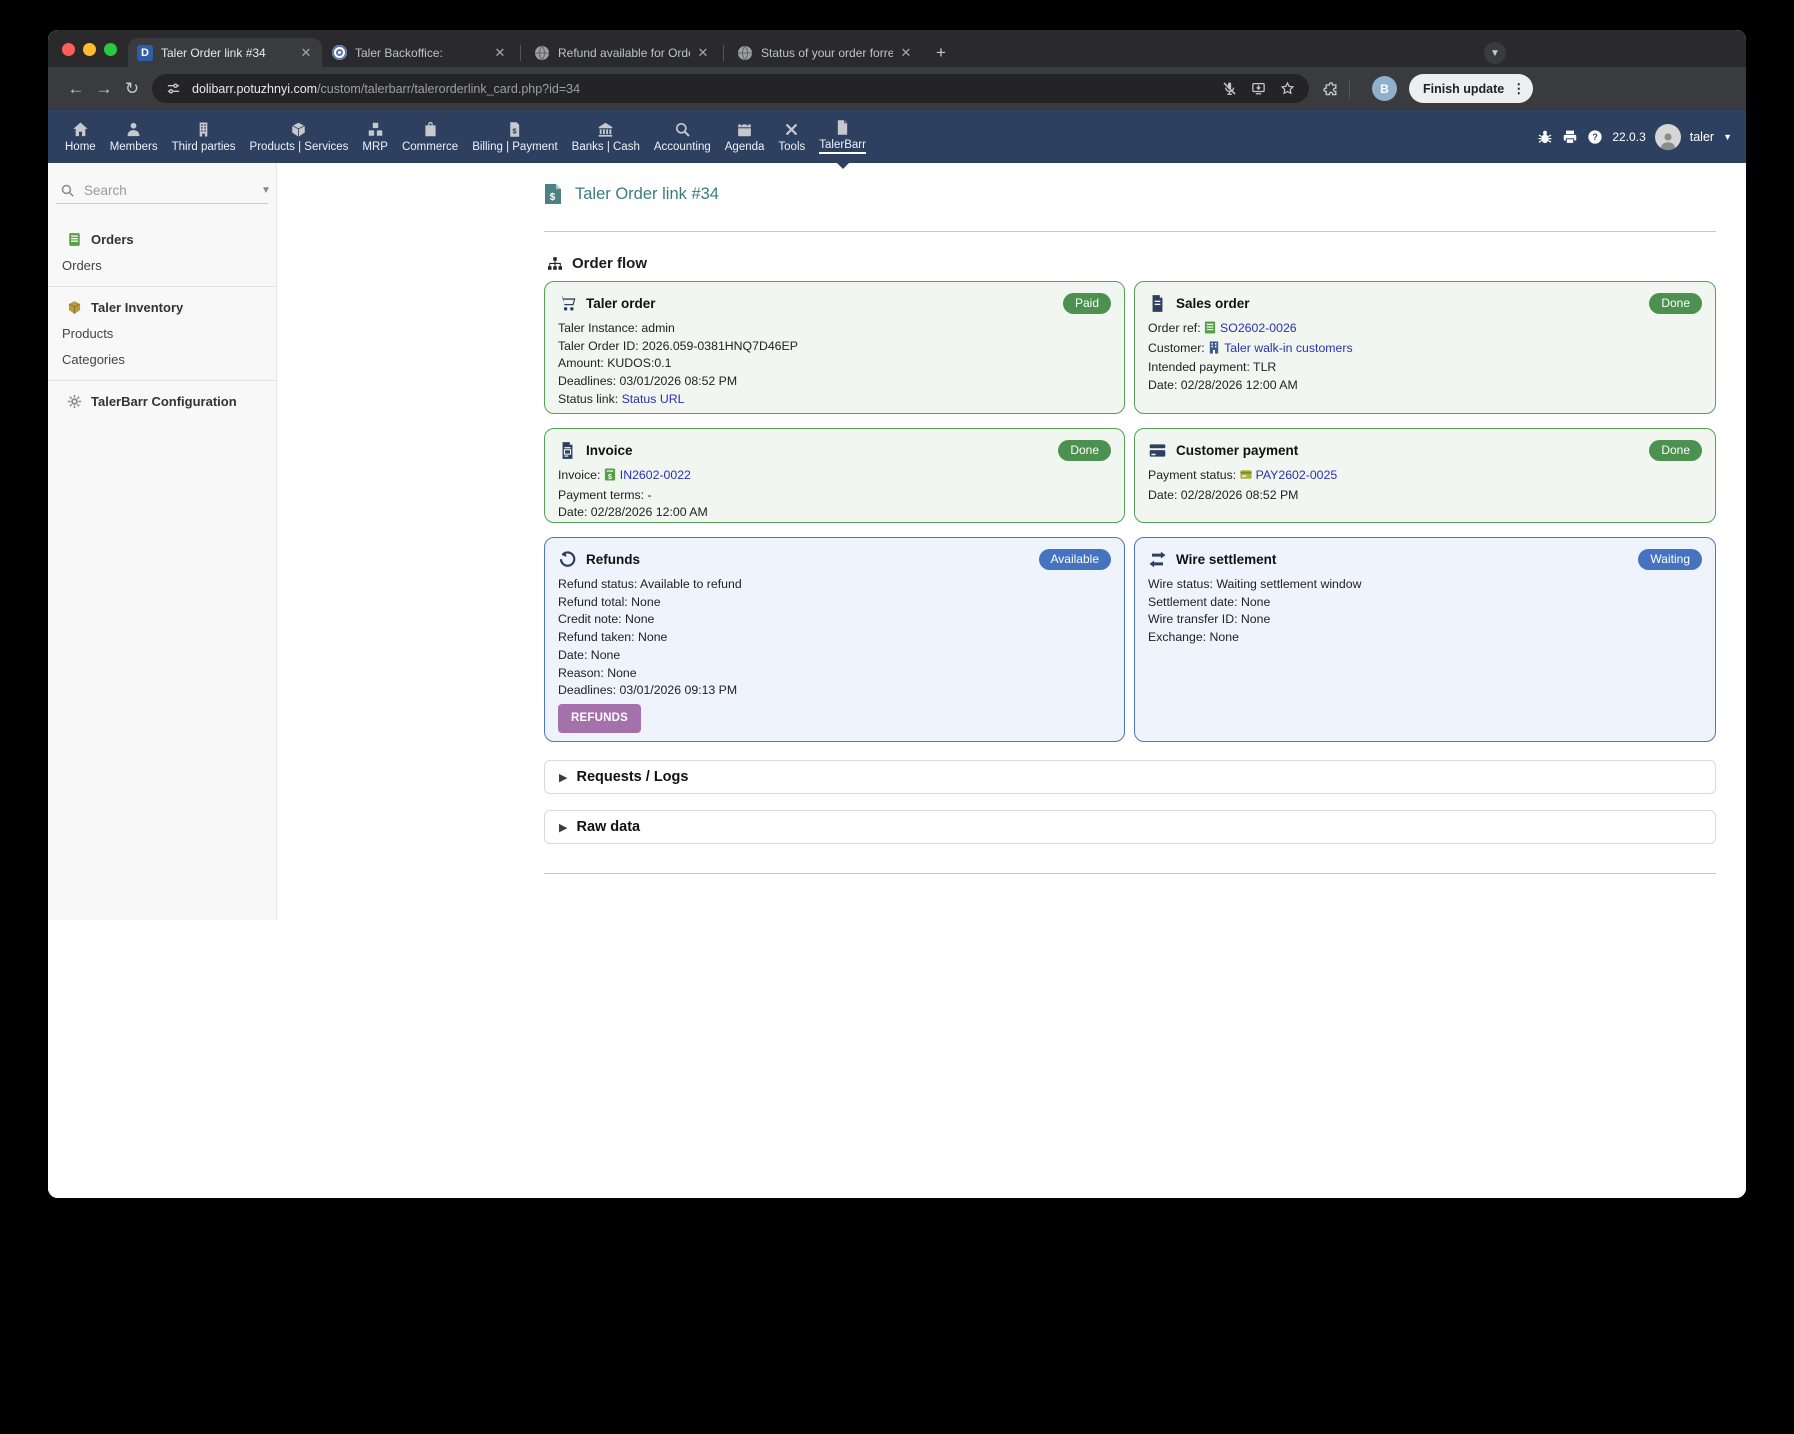 This screenshot has width=1794, height=1434. I want to click on cart-icon, so click(567, 303).